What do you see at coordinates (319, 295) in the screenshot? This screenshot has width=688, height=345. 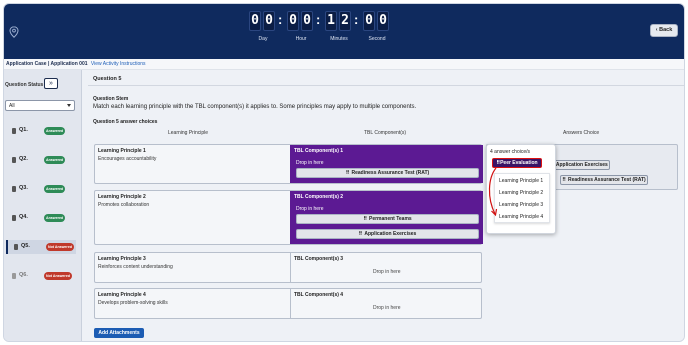 I see `drop-zone-title: TBL Component(s) 4` at bounding box center [319, 295].